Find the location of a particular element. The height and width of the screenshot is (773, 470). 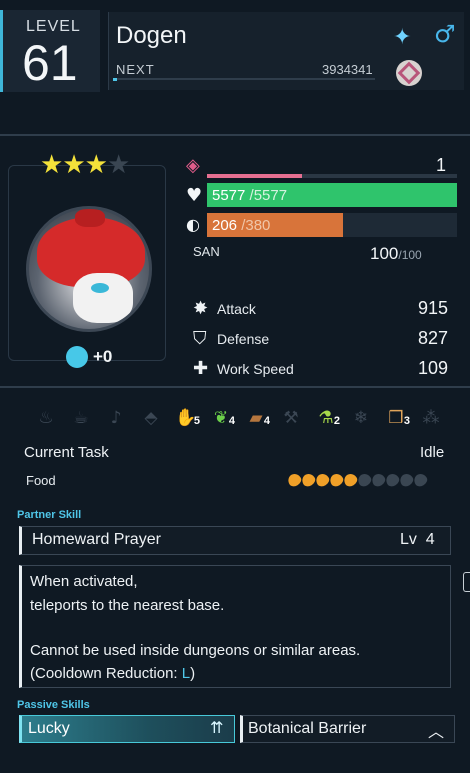

hp-max: /5577 is located at coordinates (268, 195).